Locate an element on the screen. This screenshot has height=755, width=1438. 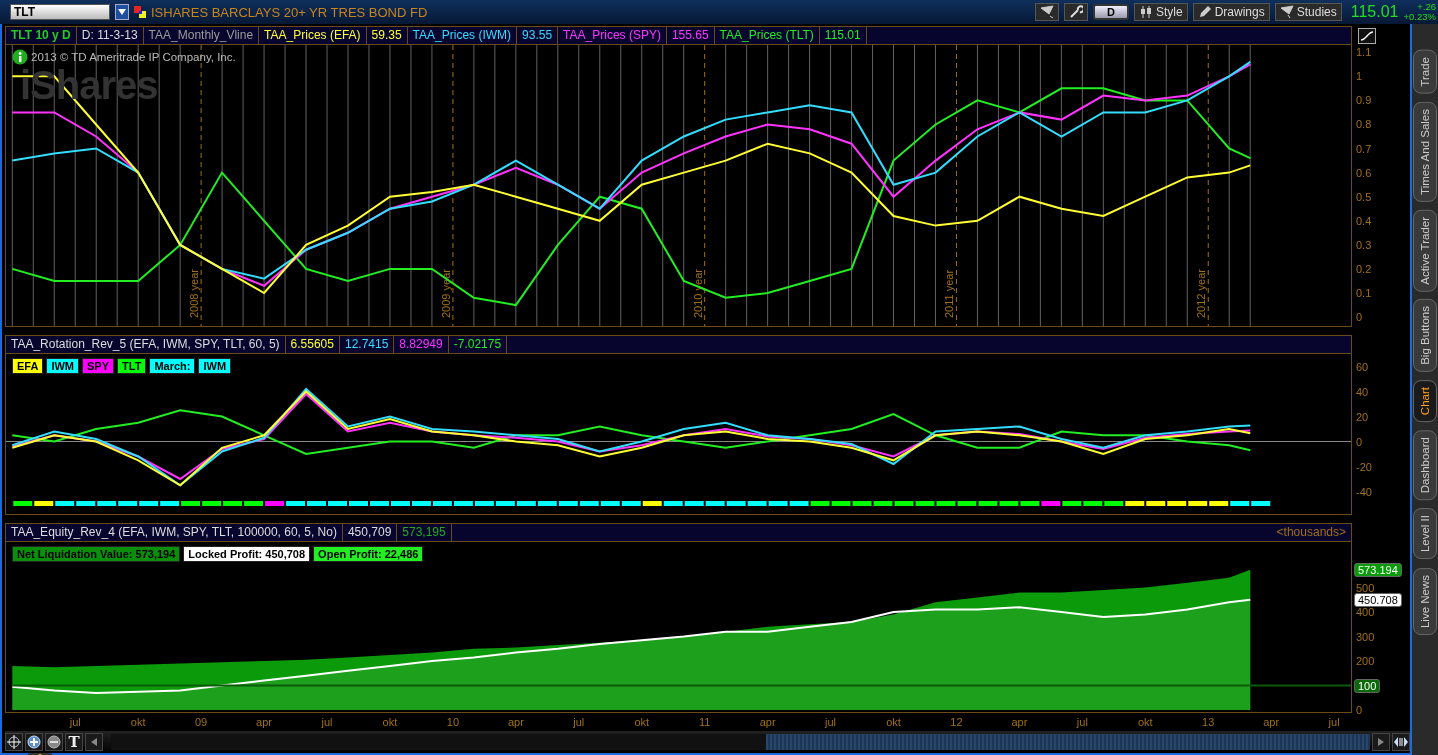
legend-label: TLT is located at coordinates (132, 366).